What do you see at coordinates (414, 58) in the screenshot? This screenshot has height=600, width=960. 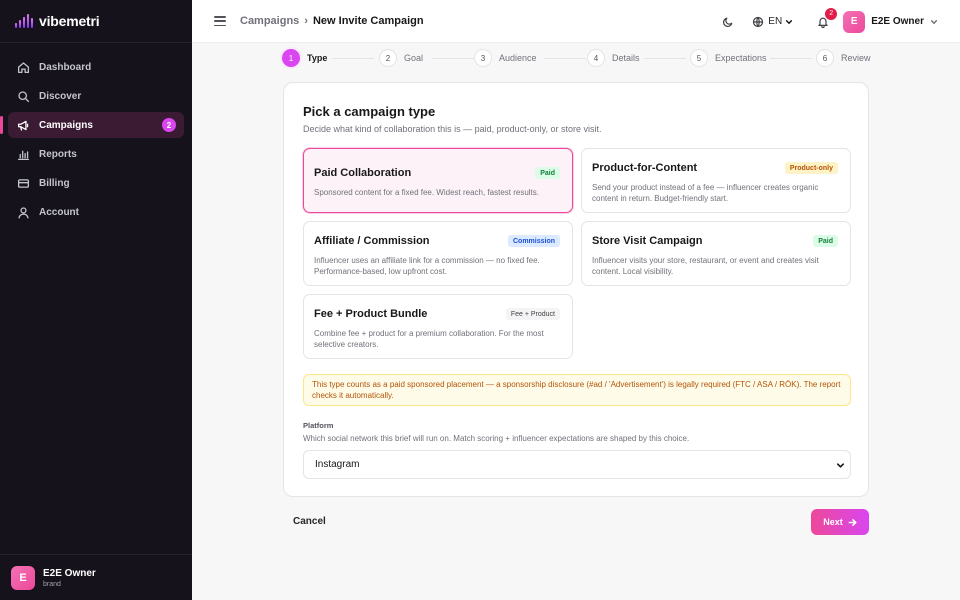 I see `step-label: Goal` at bounding box center [414, 58].